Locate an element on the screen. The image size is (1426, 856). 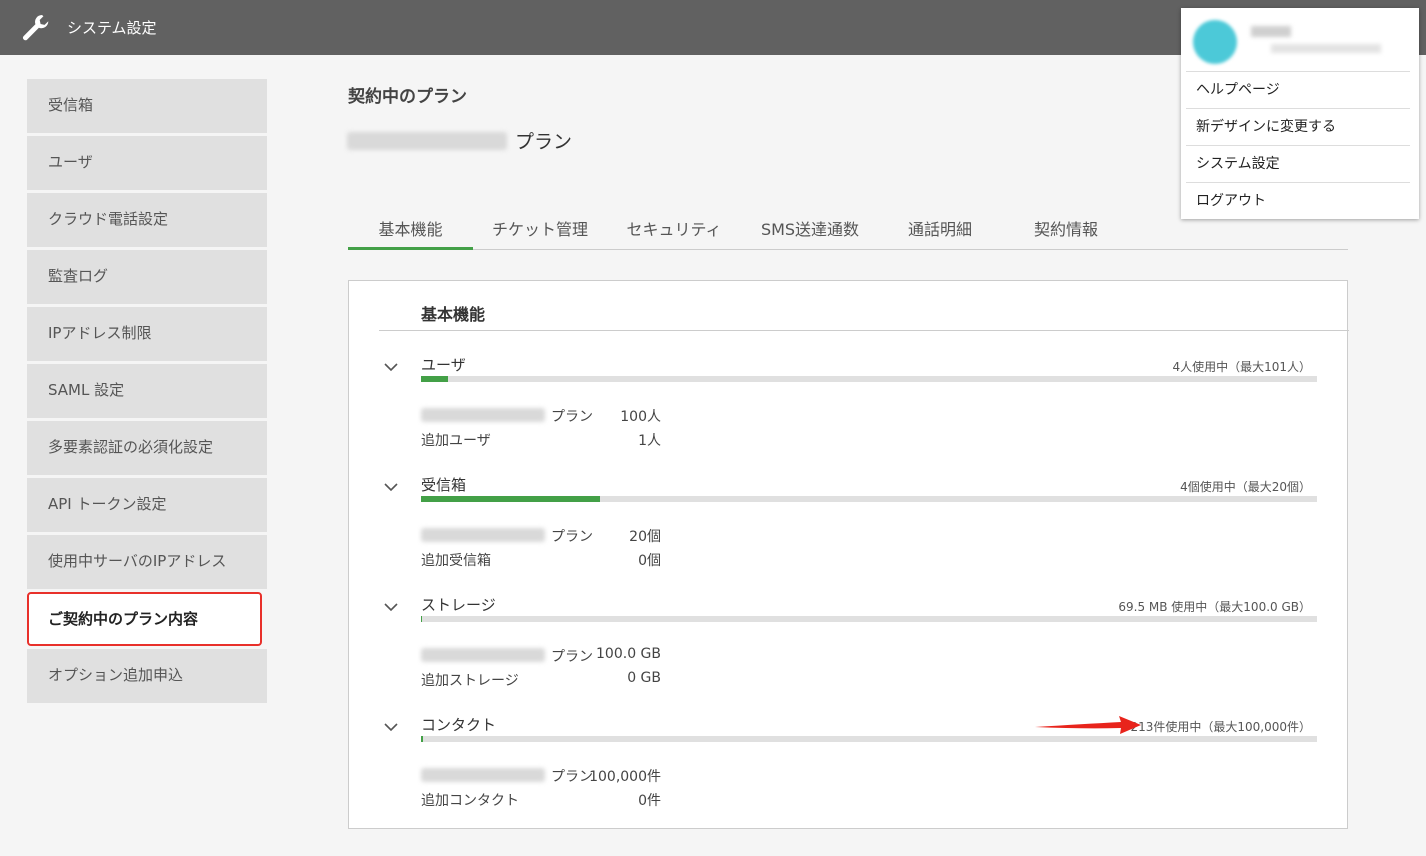
extra-label: 追加ストレージ is located at coordinates (470, 681).